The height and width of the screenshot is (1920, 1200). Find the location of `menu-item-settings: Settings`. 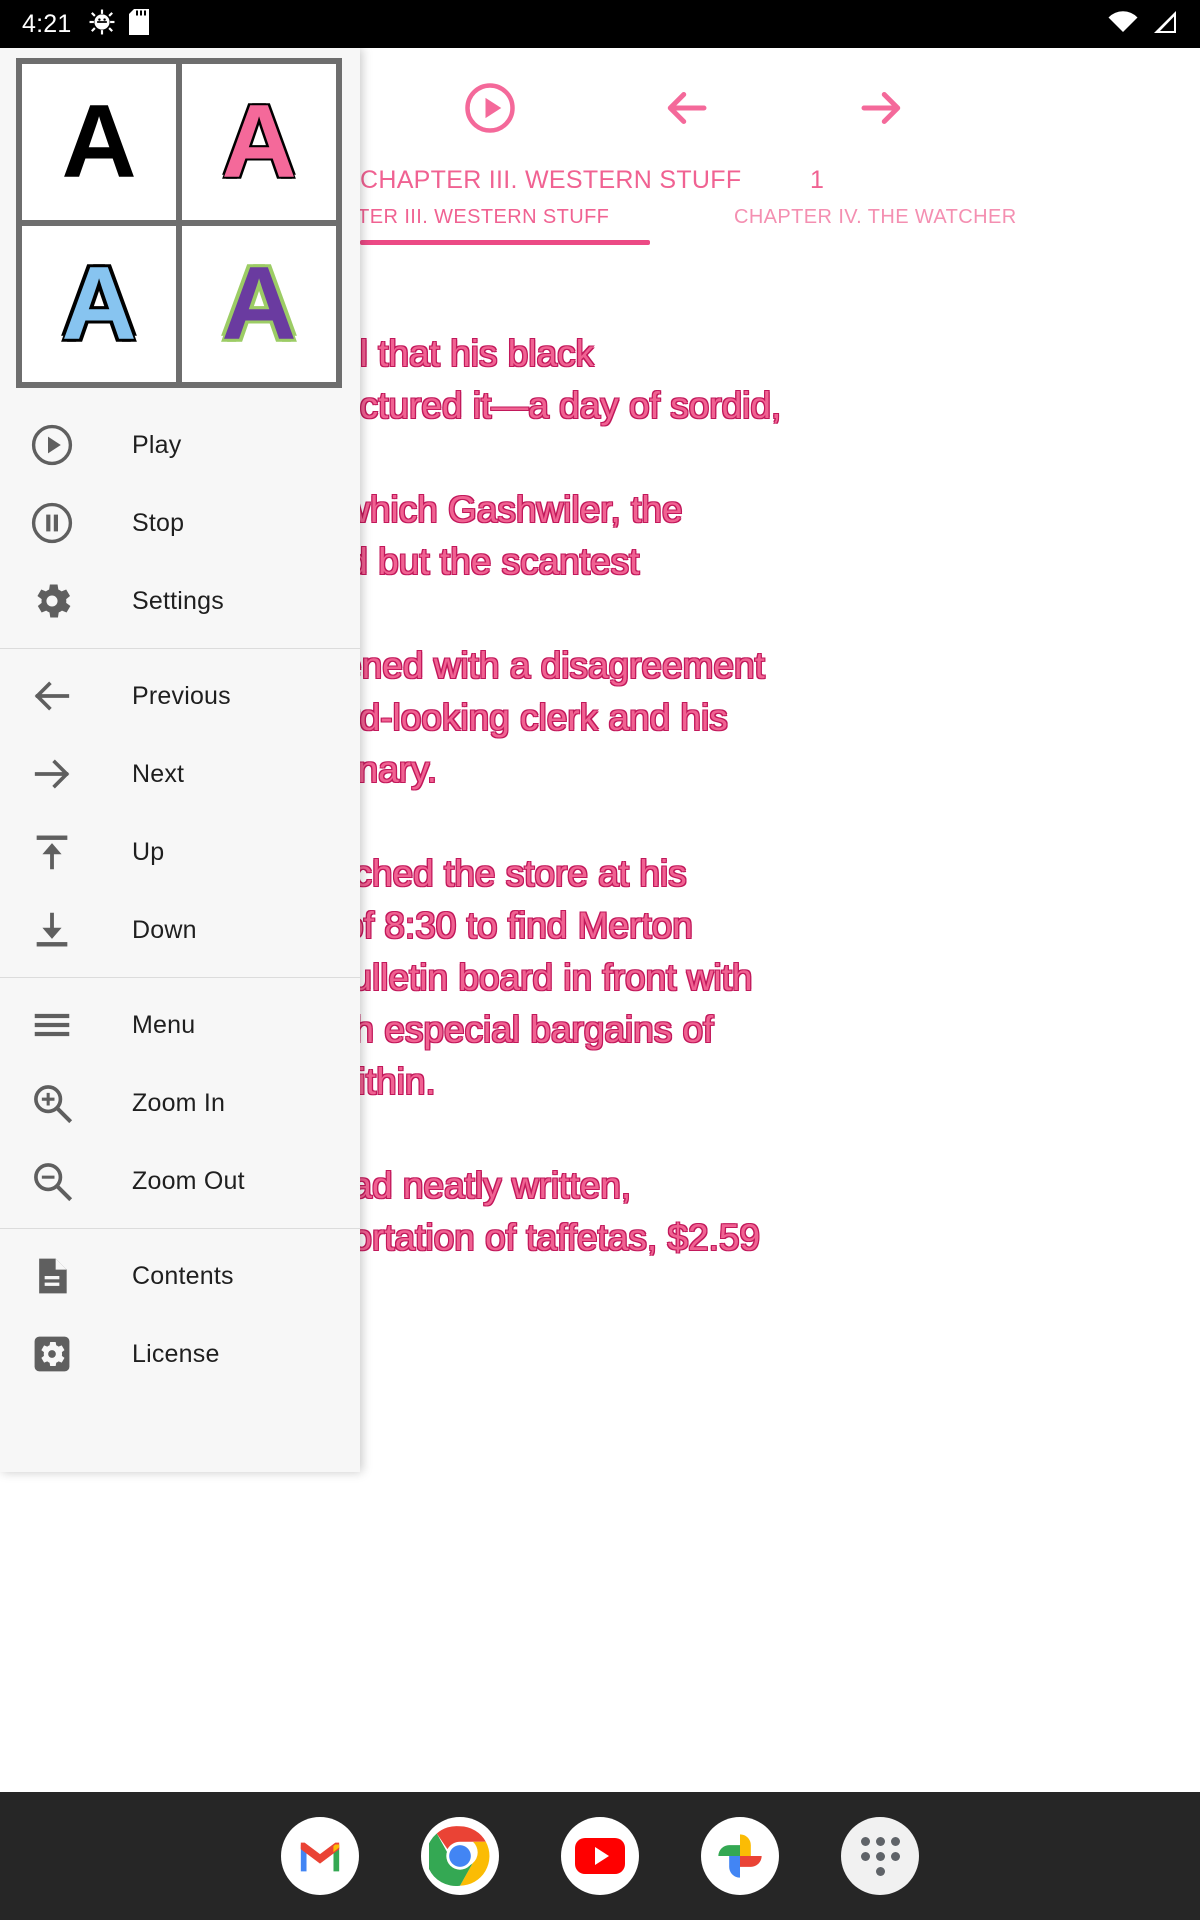

menu-item-settings: Settings is located at coordinates (180, 601).